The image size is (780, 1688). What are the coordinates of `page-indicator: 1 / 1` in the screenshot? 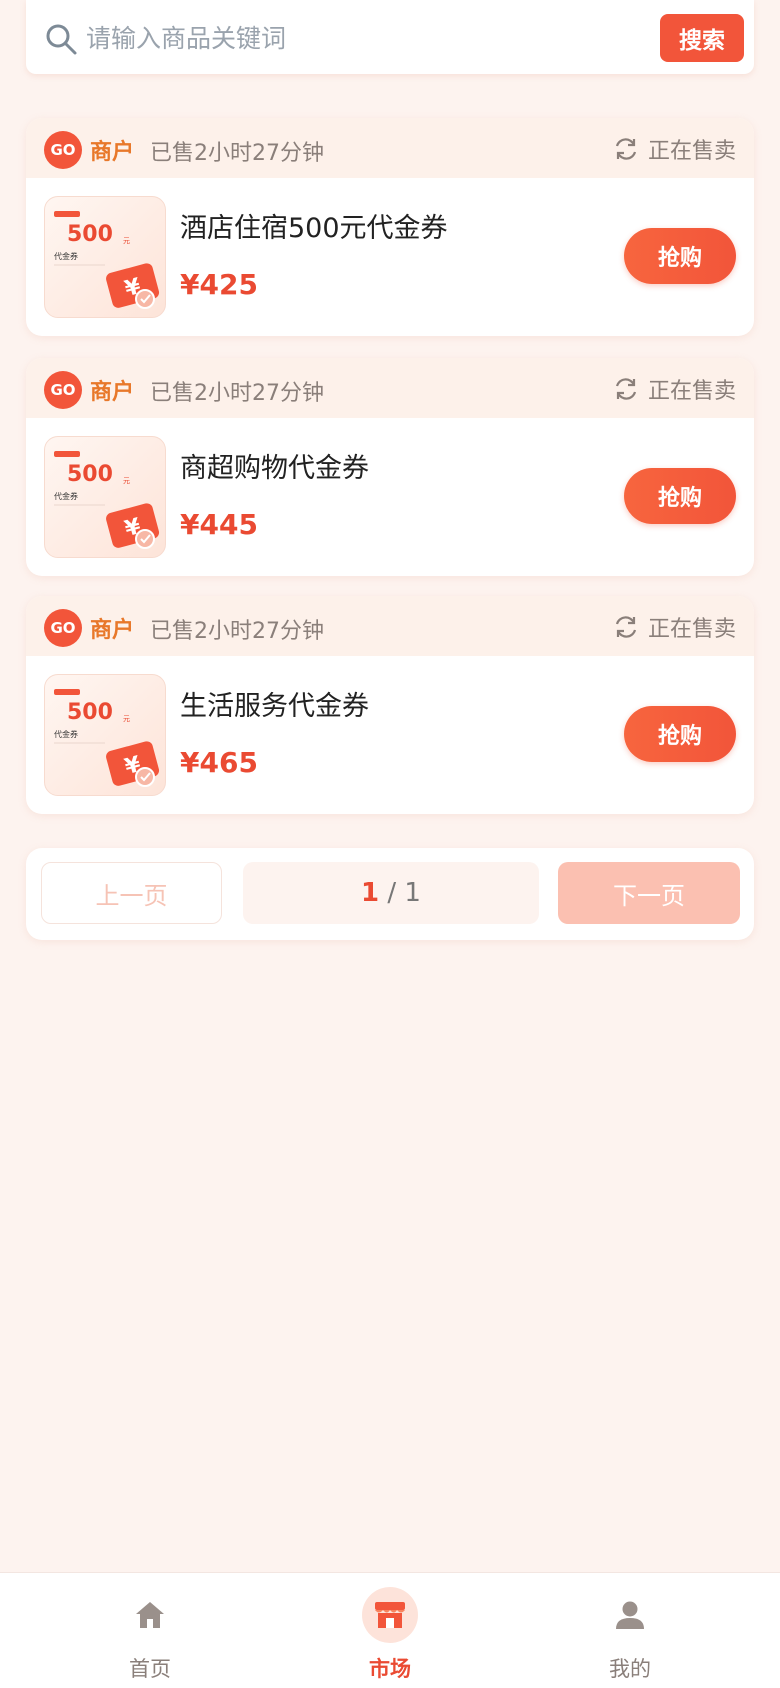 It's located at (391, 893).